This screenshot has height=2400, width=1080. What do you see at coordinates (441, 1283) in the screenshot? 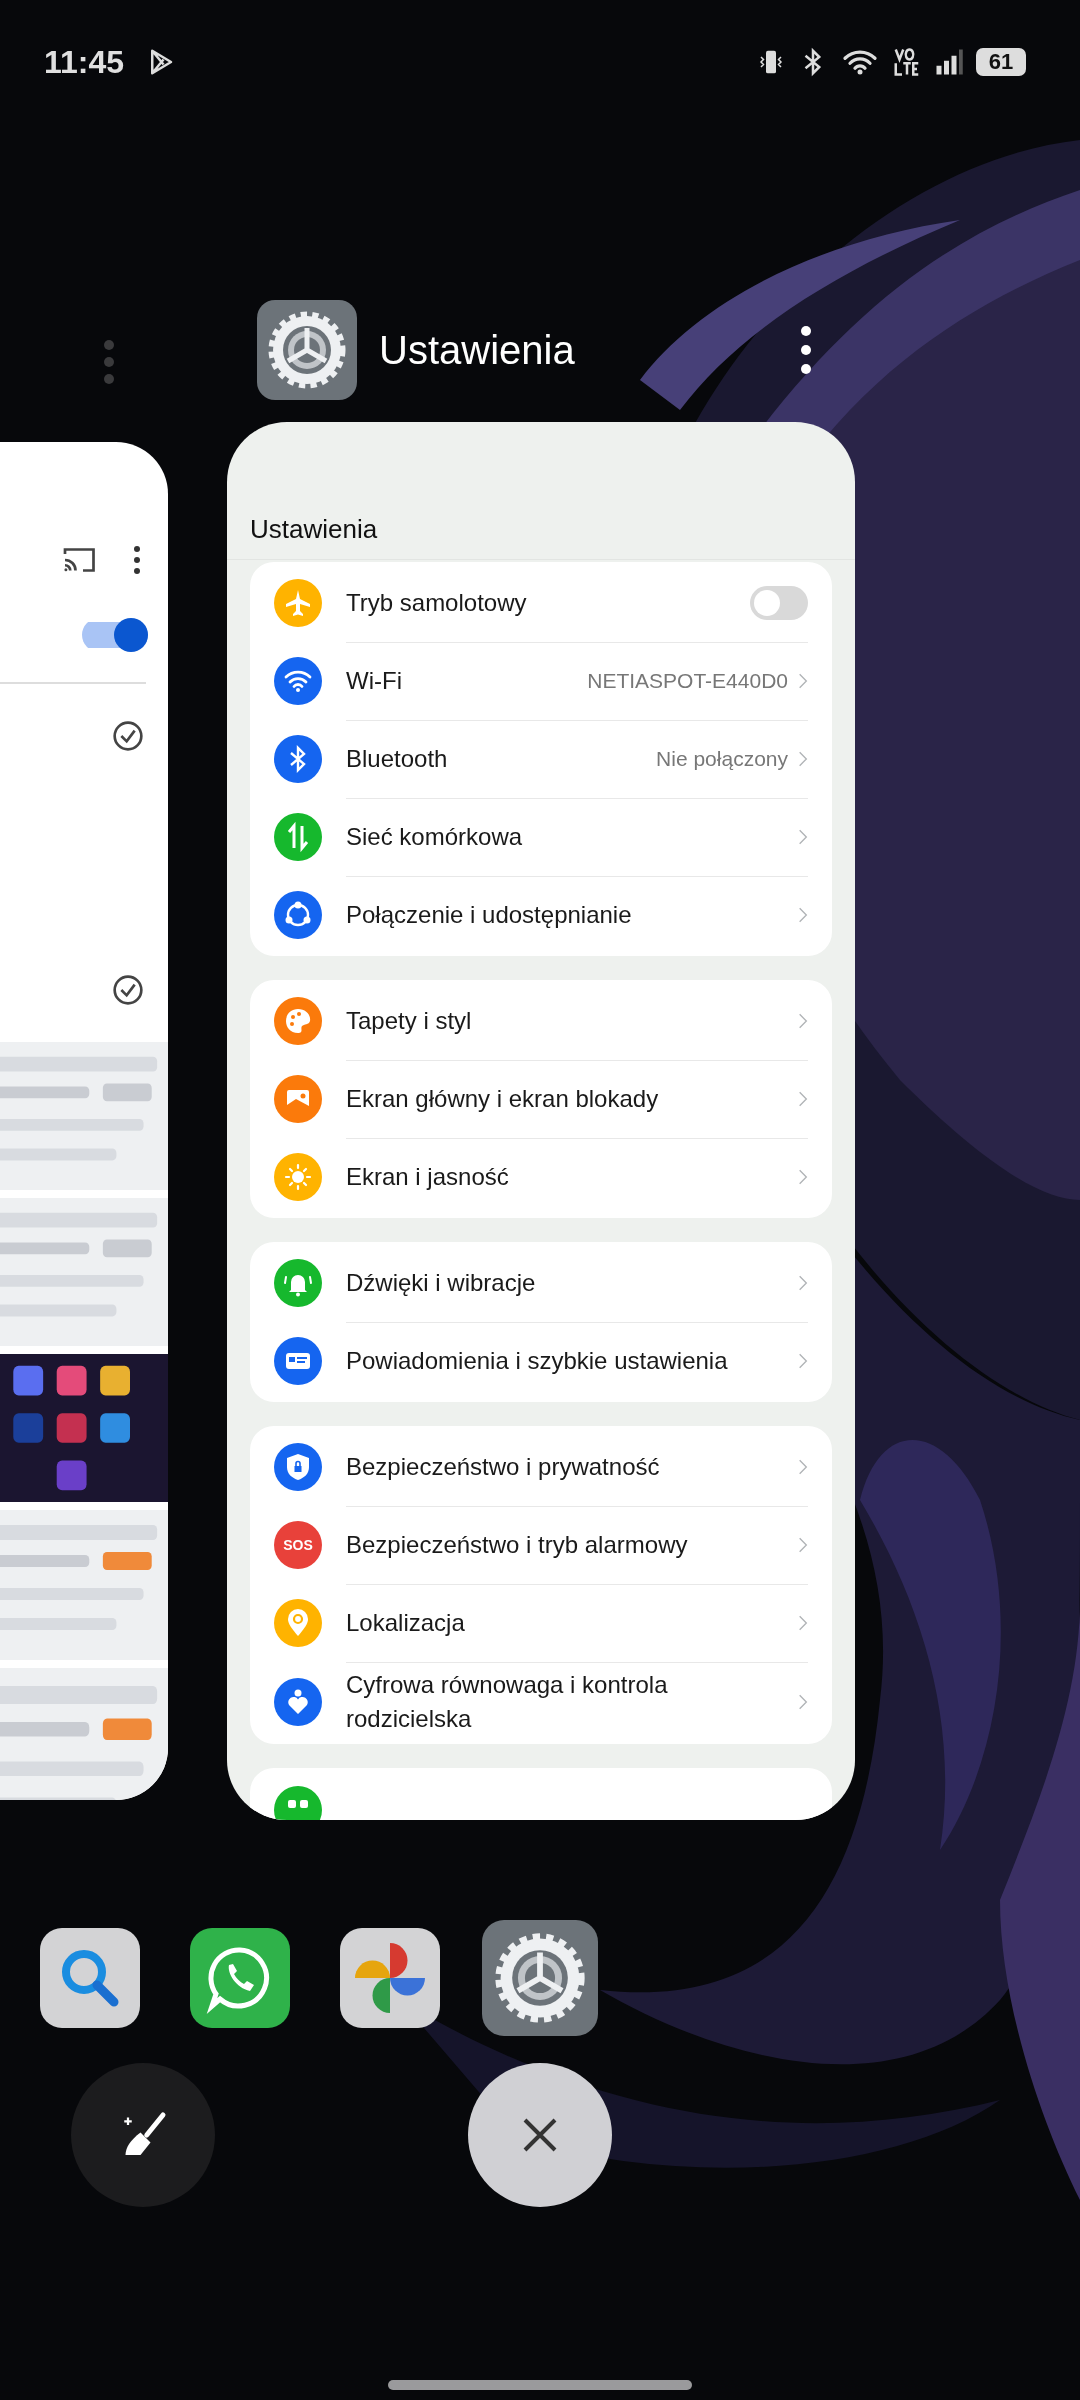
I see `setting-label: Dźwięki i wibracje` at bounding box center [441, 1283].